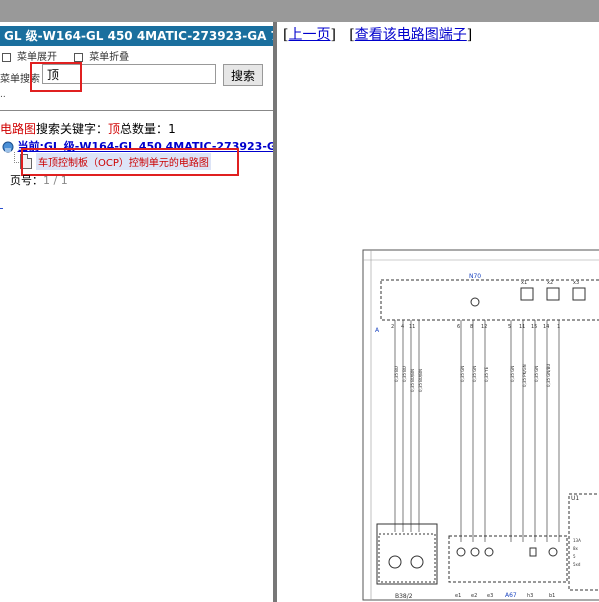 The image size is (599, 602). I want to click on svg-text: 2, so click(392, 327).